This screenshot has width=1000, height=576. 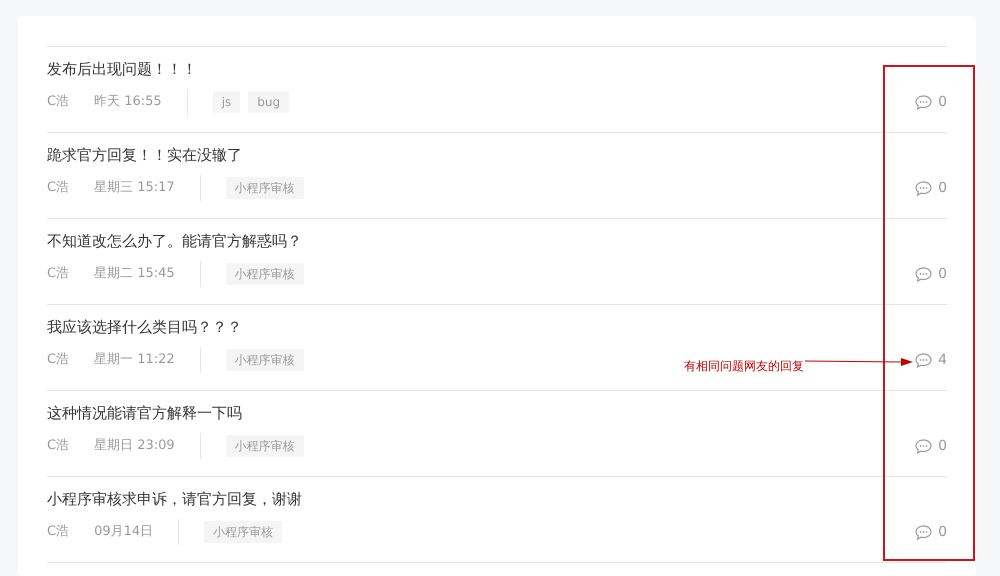 I want to click on post-title: 跪求官方回复！！实在没辙了, so click(x=179, y=155).